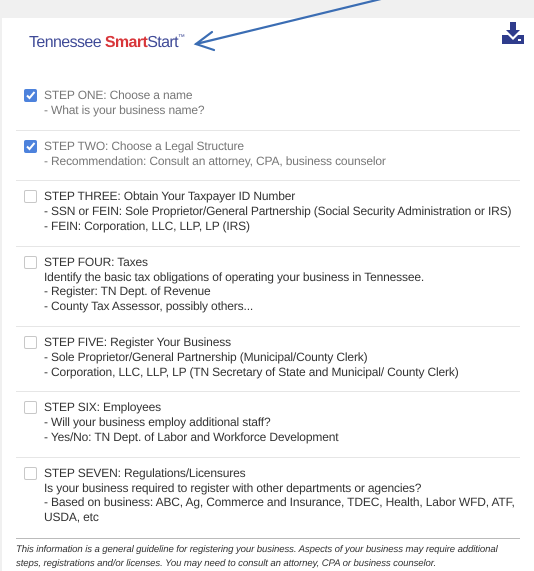 Image resolution: width=534 pixels, height=571 pixels. What do you see at coordinates (233, 488) in the screenshot?
I see `step-detail: Is your business required to register with other departments or agencies?` at bounding box center [233, 488].